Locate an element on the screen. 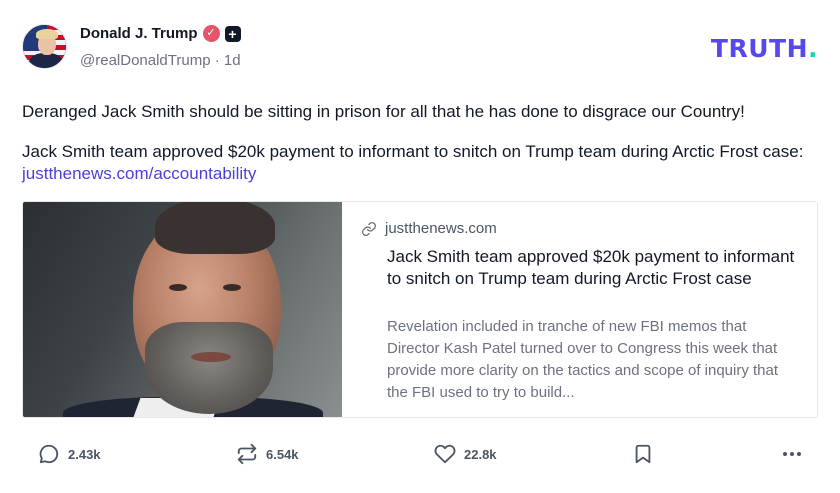 This screenshot has width=840, height=493. author-name-line: Donald J. Trump ✓ + is located at coordinates (160, 33).